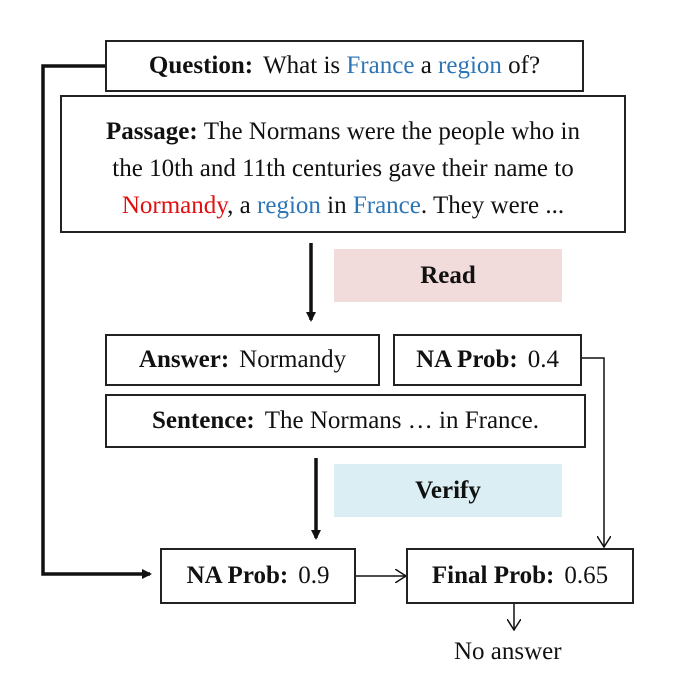 The width and height of the screenshot is (679, 694). Describe the element at coordinates (293, 359) in the screenshot. I see `answer-value: Normandy` at that location.